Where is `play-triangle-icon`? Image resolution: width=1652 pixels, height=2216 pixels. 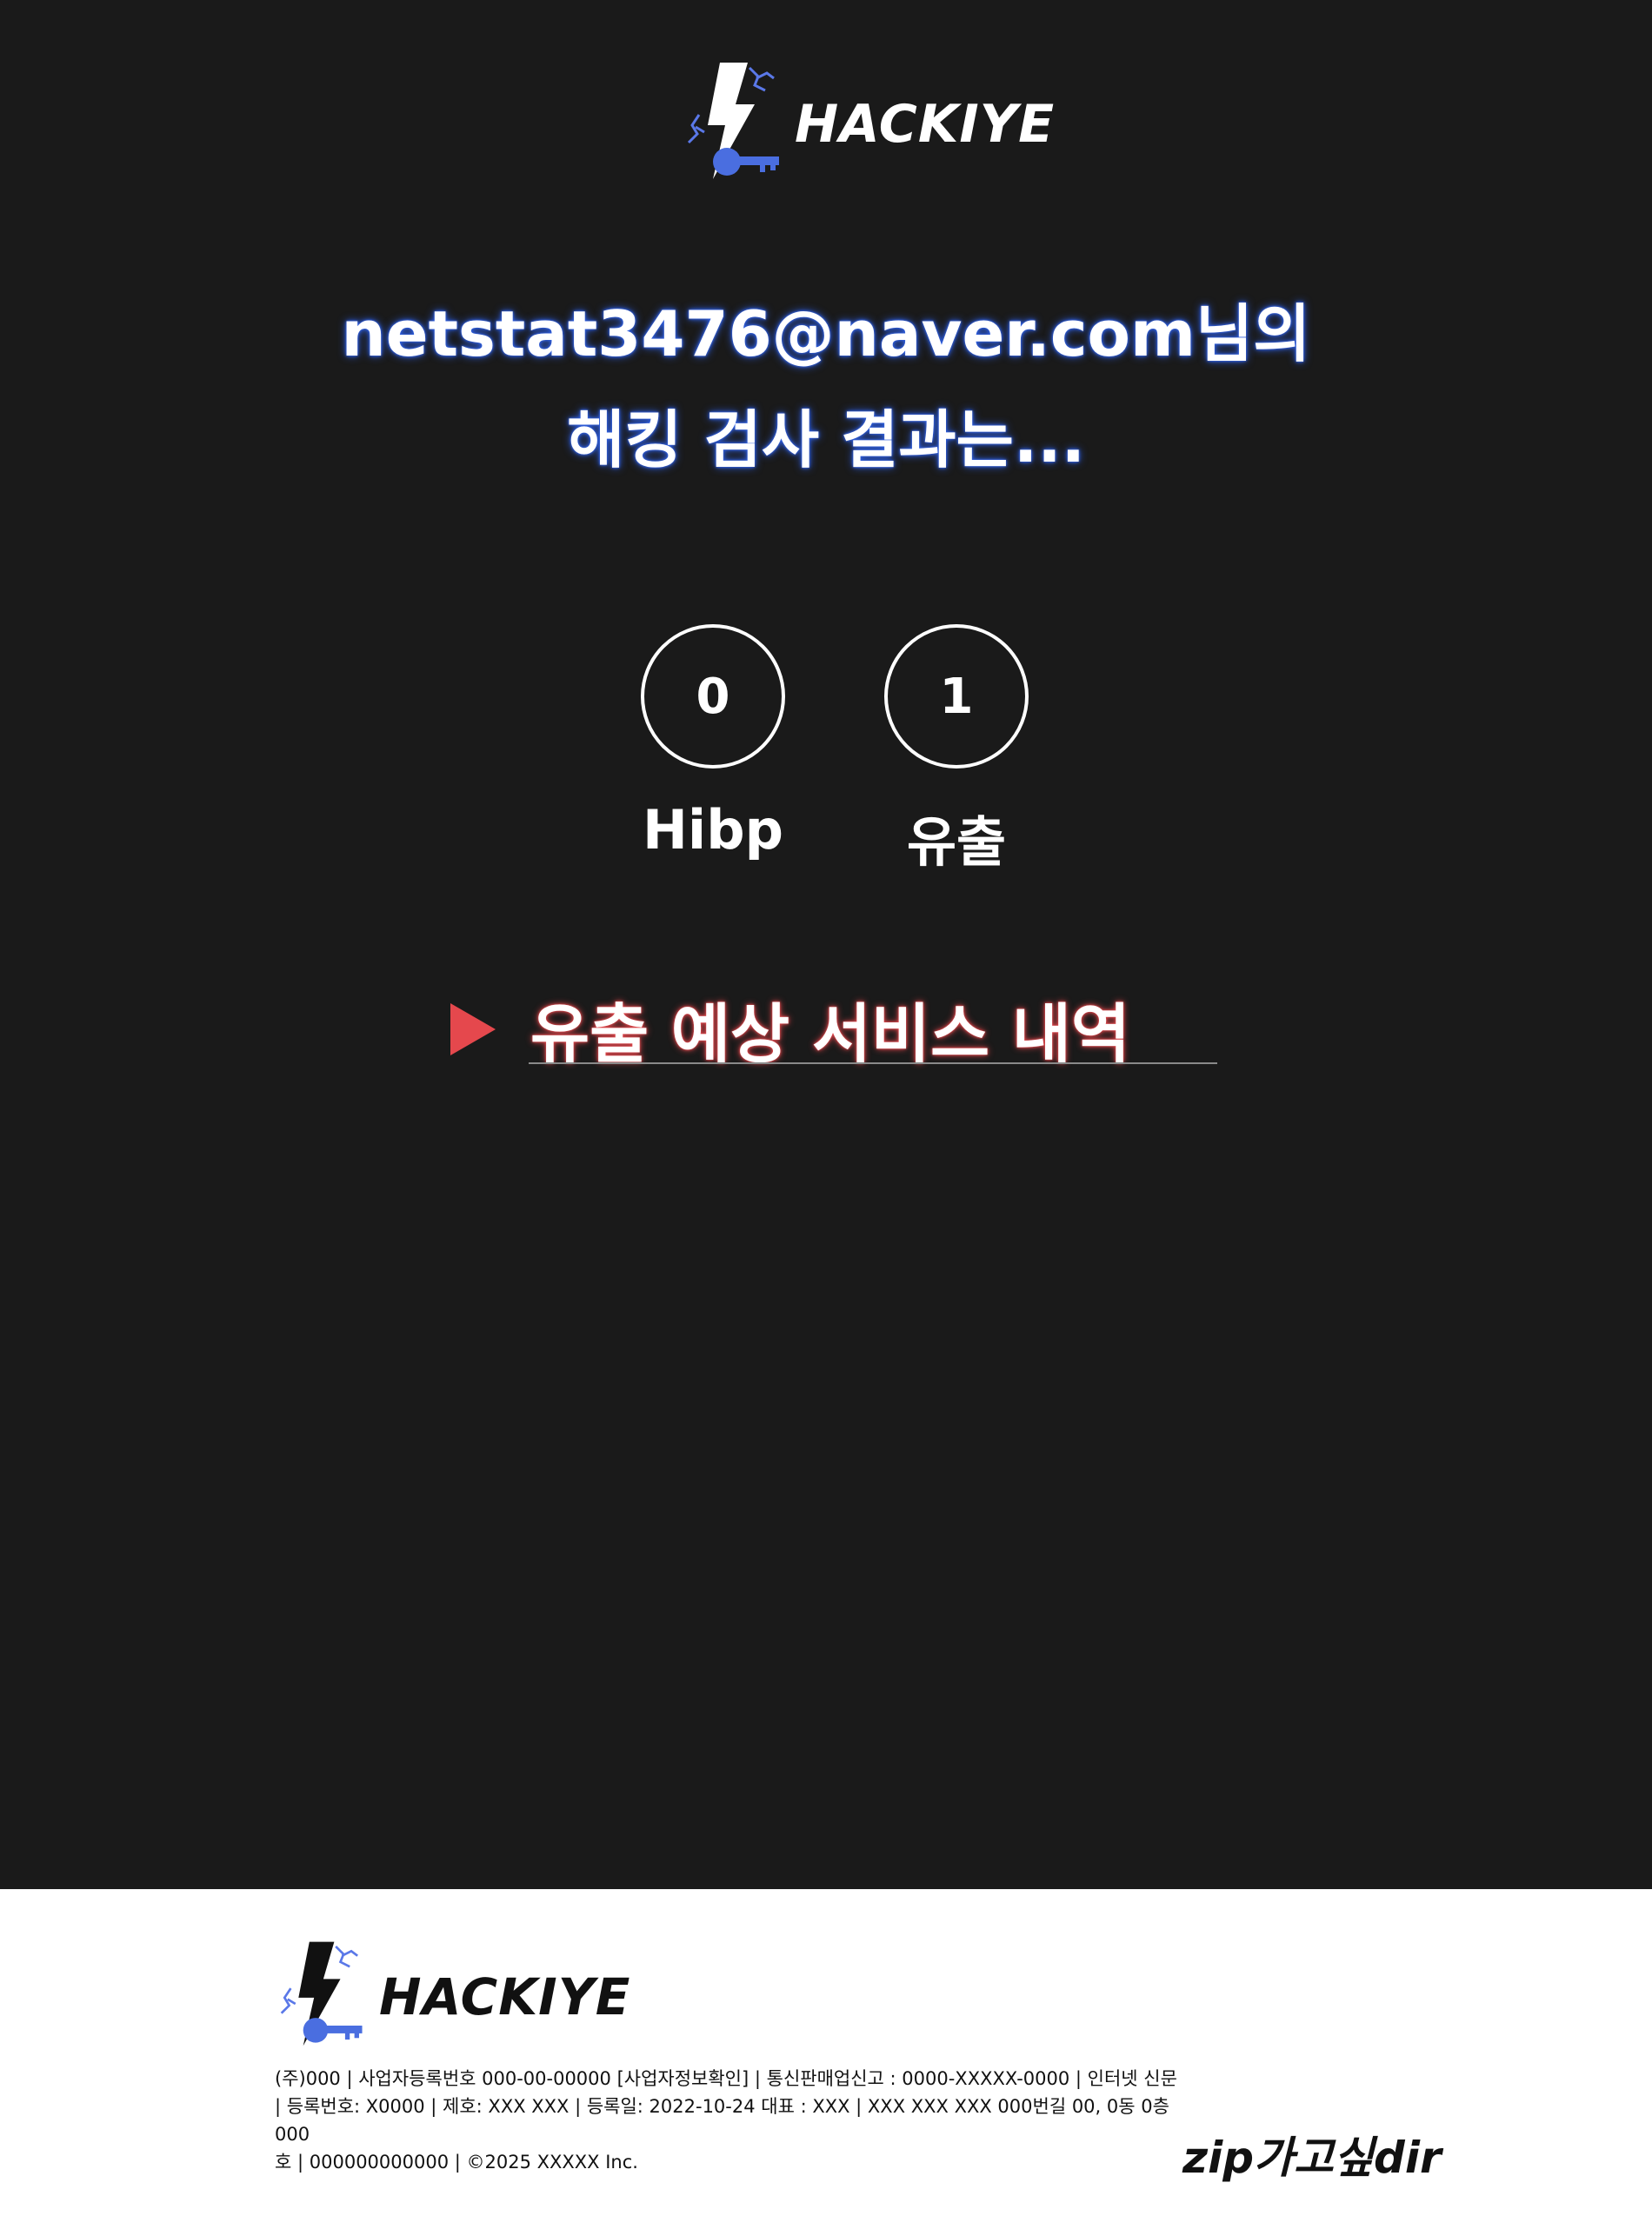
play-triangle-icon is located at coordinates (473, 1028).